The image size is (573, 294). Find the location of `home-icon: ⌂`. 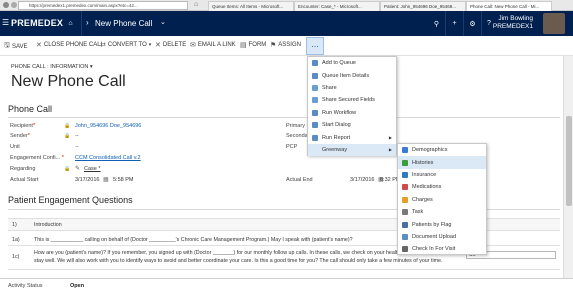

home-icon: ⌂ is located at coordinates (196, 4).